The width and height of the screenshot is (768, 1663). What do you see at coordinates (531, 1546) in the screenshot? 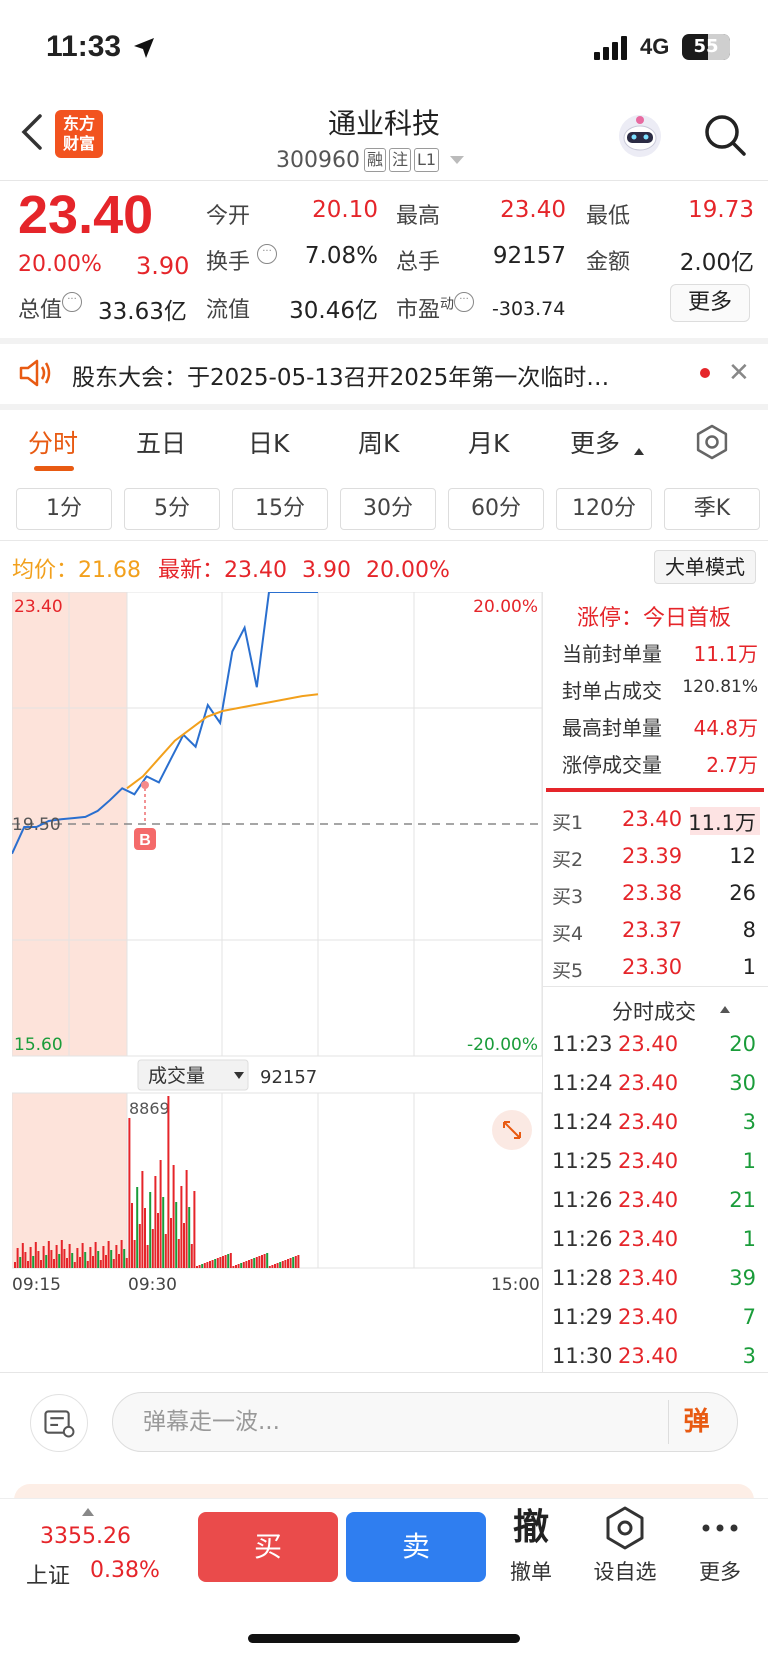
I see `cancel-order-button: 撤 撤单` at bounding box center [531, 1546].